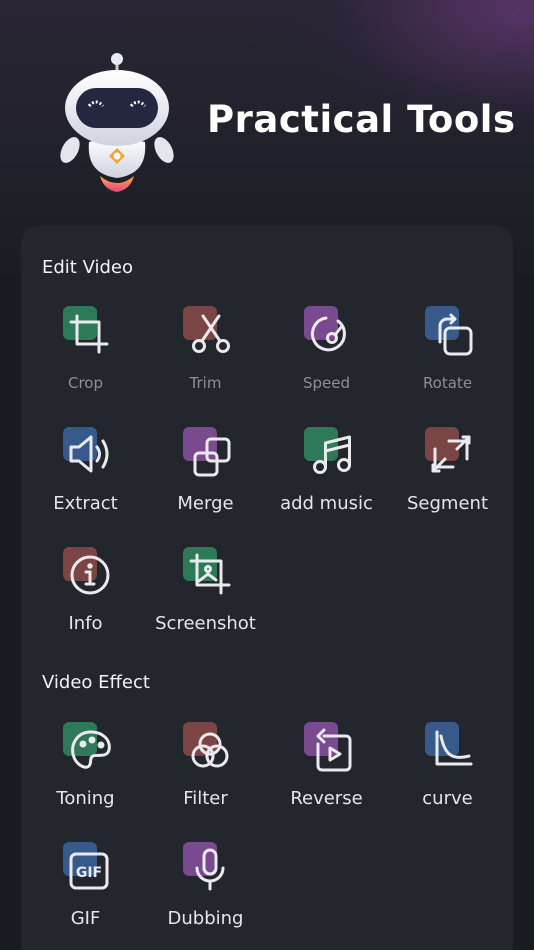 The image size is (534, 950). I want to click on gif-icon: GIF, so click(89, 868).